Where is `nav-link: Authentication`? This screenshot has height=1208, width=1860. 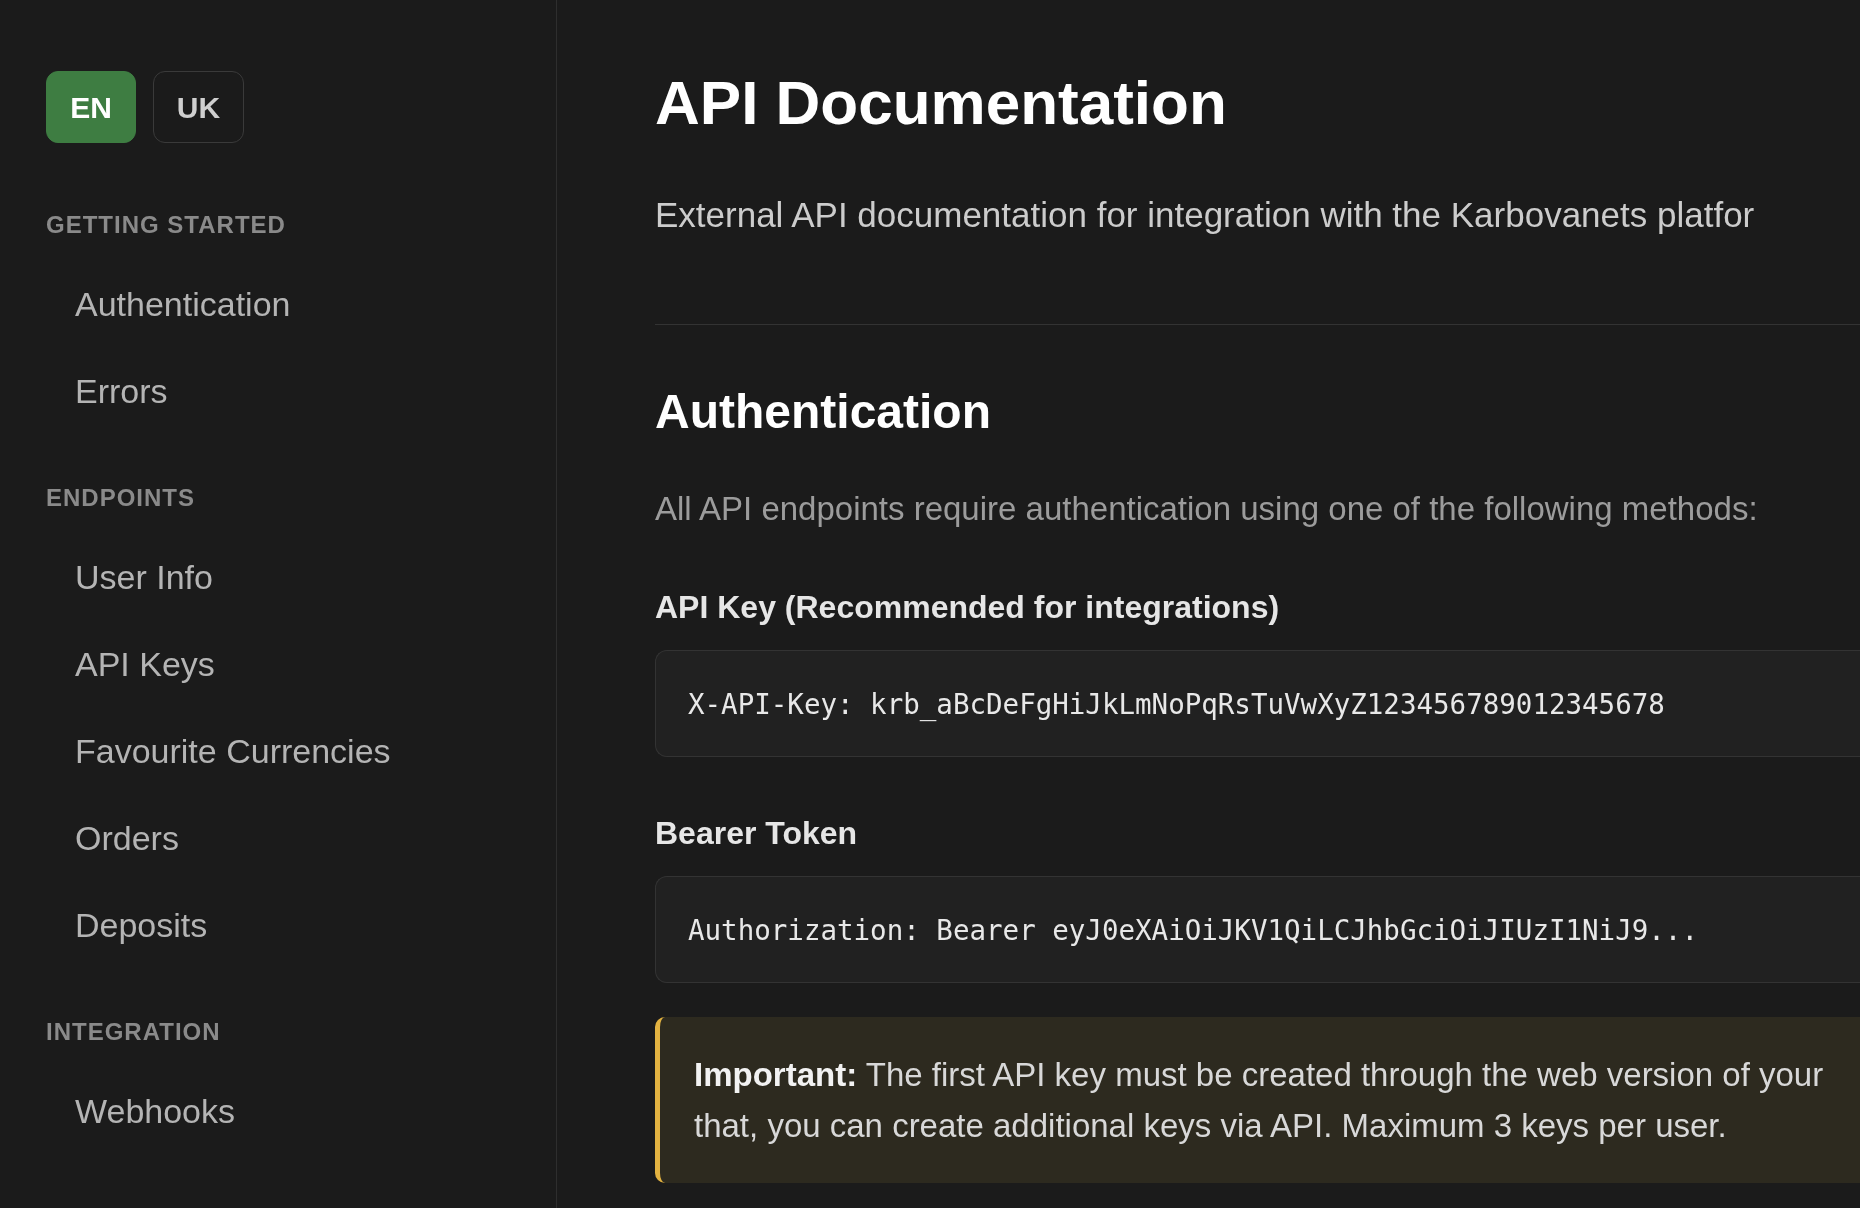 nav-link: Authentication is located at coordinates (183, 303).